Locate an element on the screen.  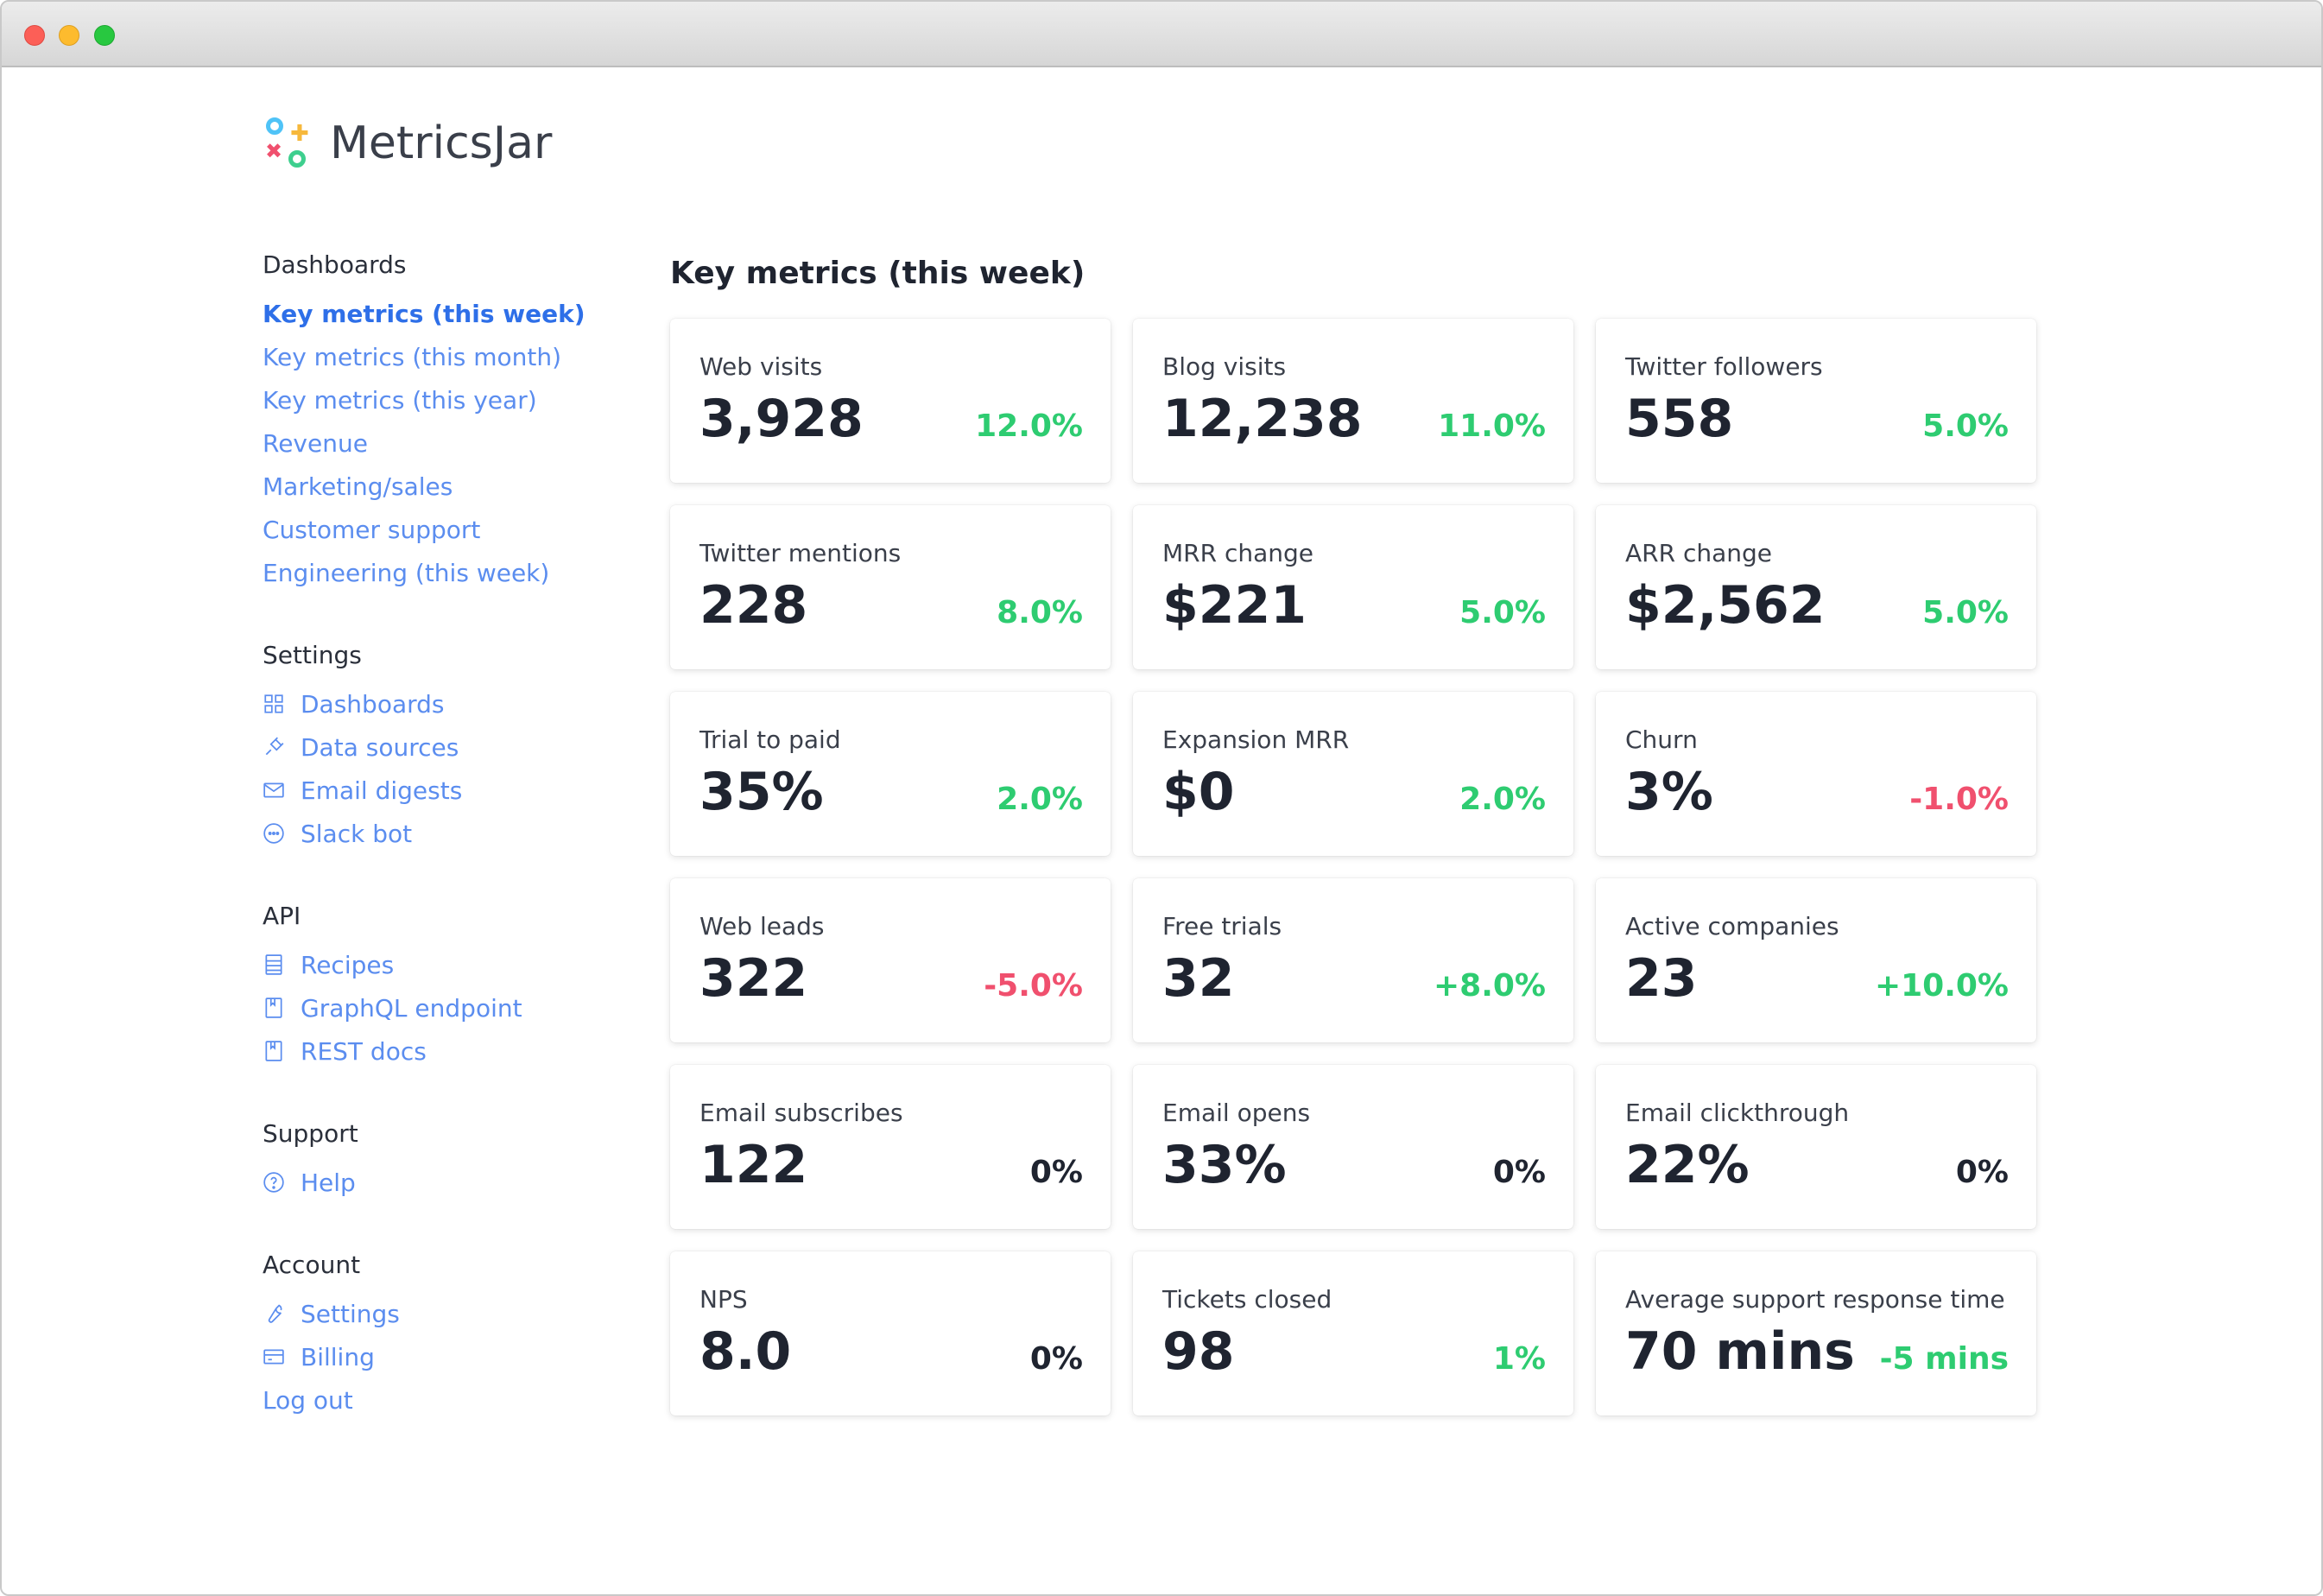
metric-card-expansion-mrr: Expansion MRR $0 2.0% is located at coordinates (1353, 774).